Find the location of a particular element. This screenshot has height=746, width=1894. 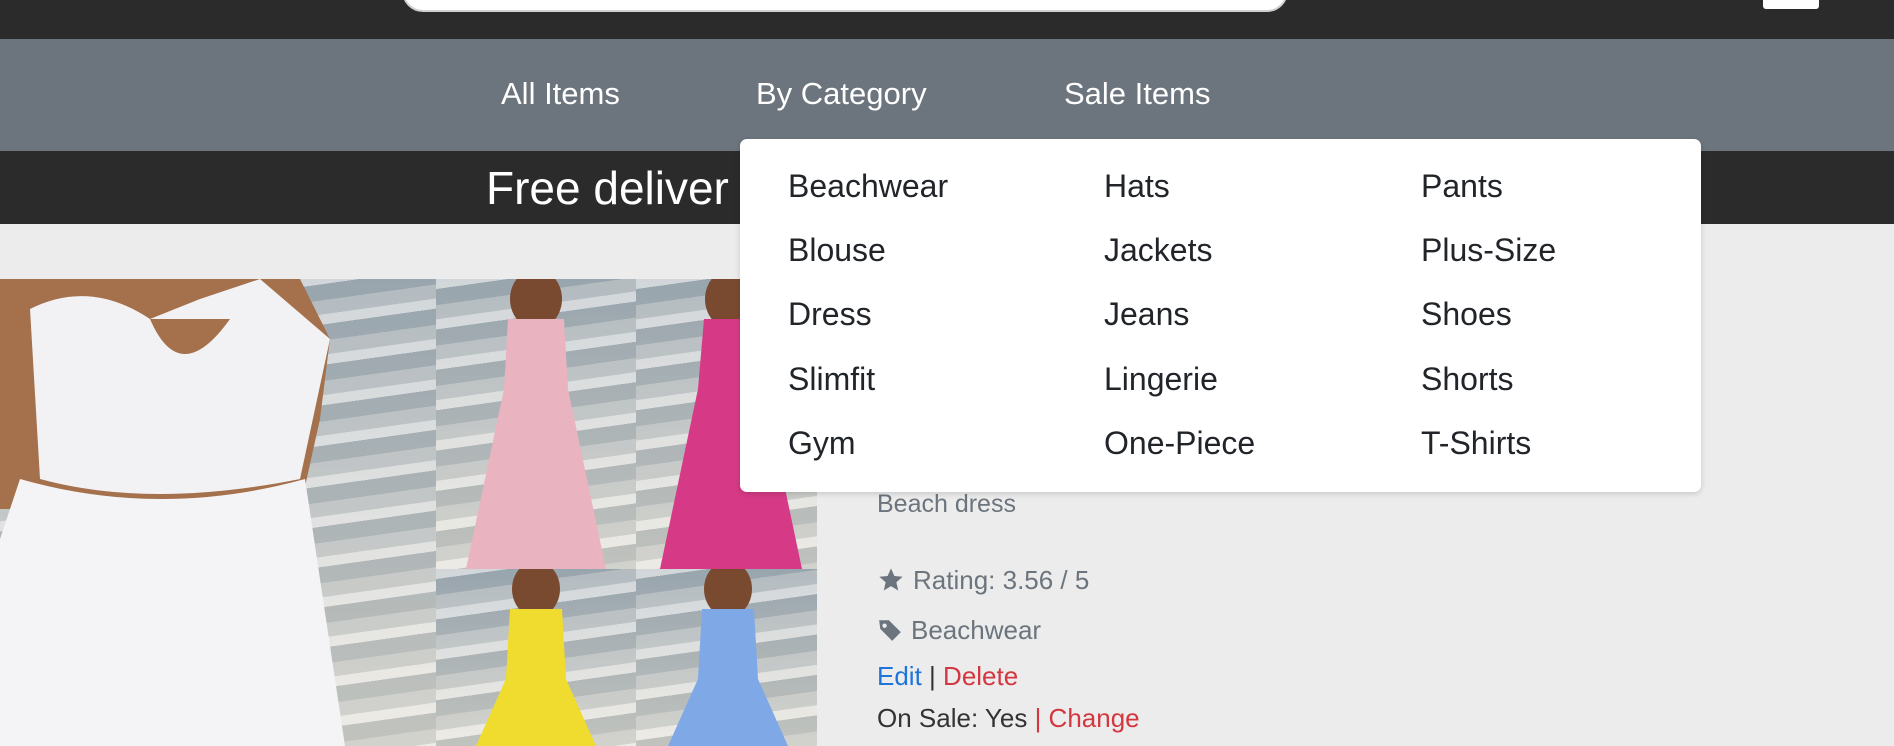

nav-all-items: All Items is located at coordinates (560, 94).